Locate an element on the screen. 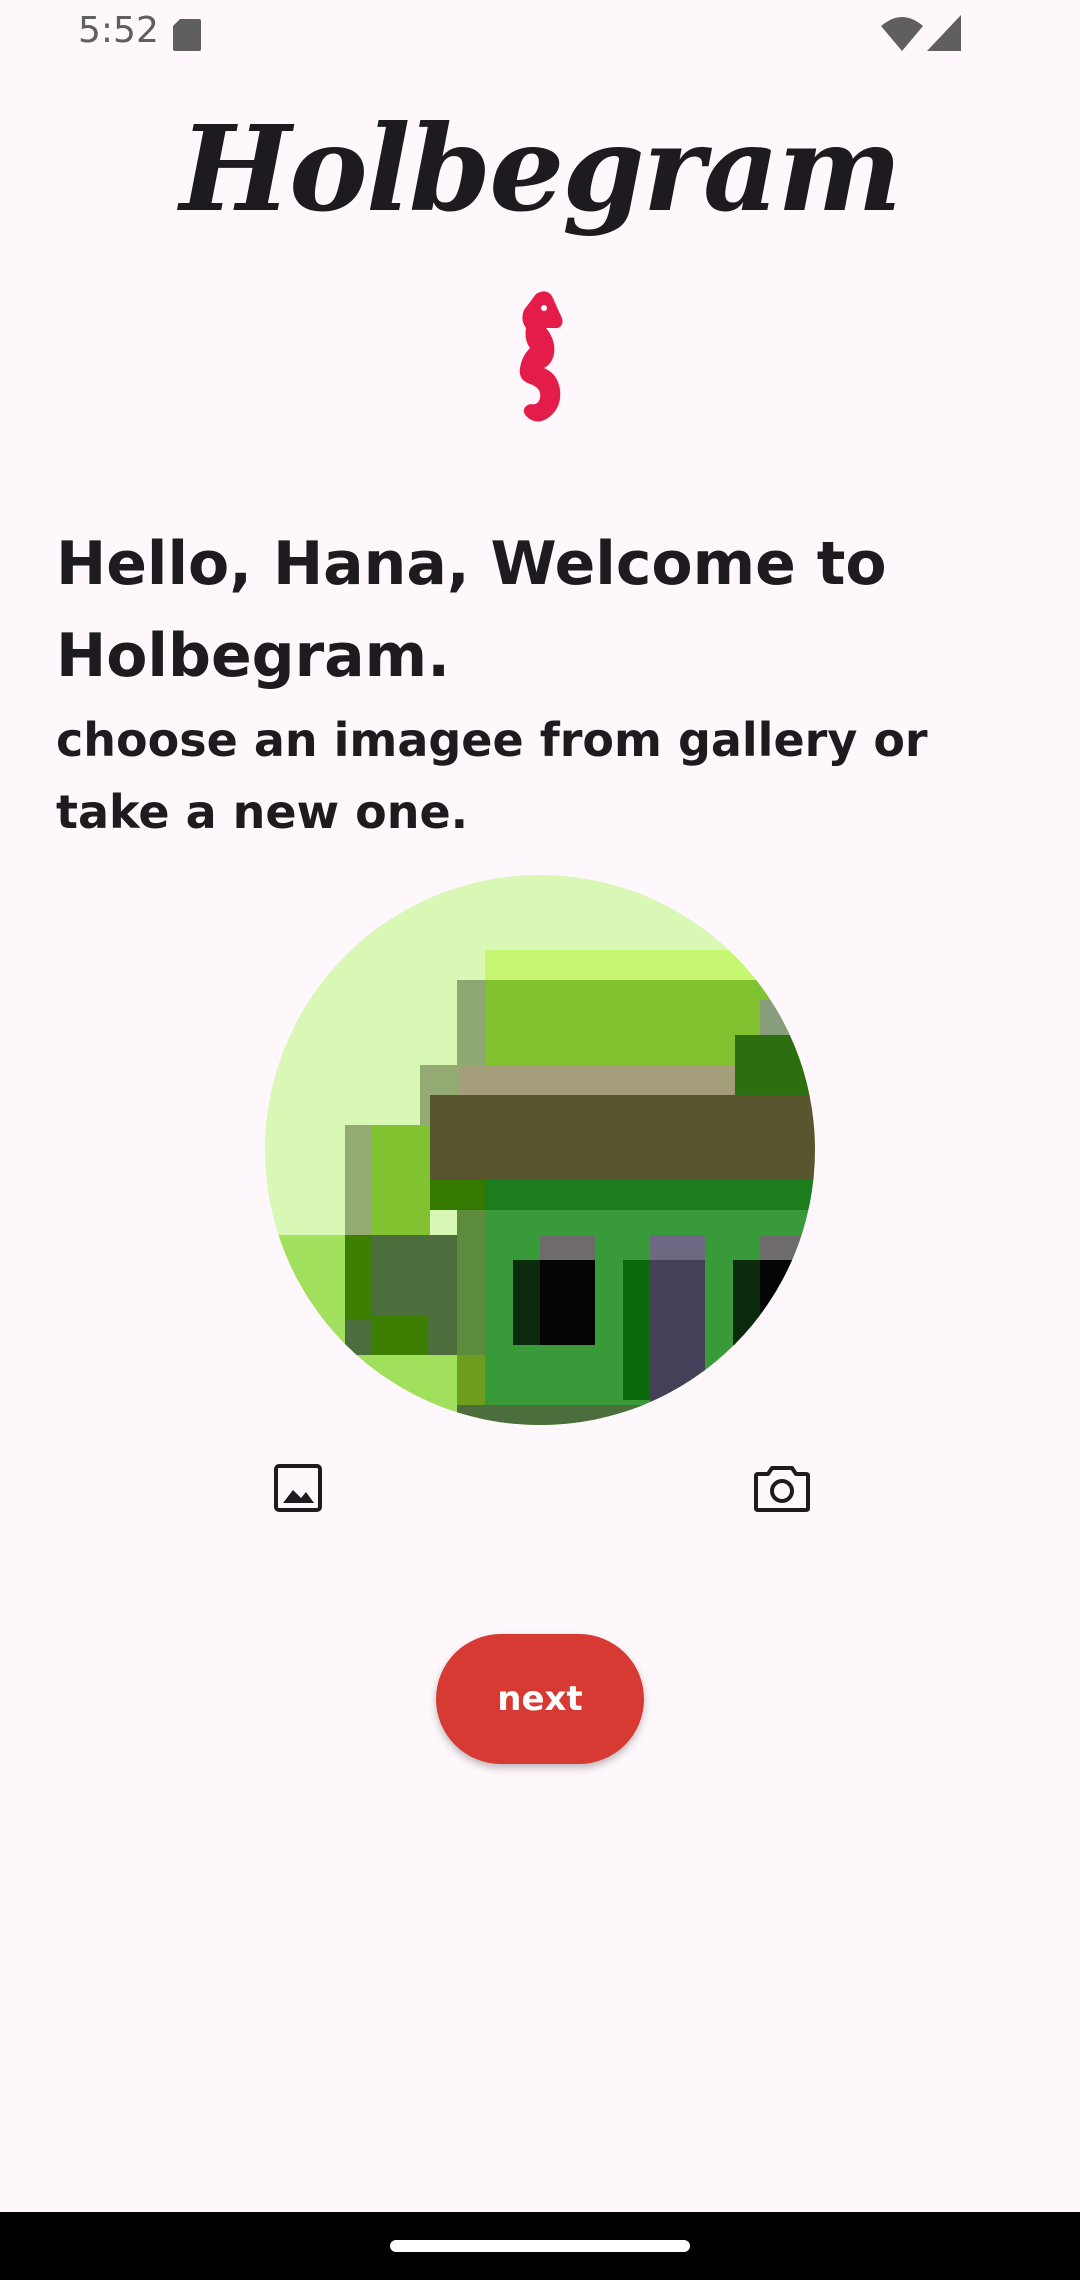 This screenshot has width=1080, height=2280. status-bar: 5:52 is located at coordinates (540, 36).